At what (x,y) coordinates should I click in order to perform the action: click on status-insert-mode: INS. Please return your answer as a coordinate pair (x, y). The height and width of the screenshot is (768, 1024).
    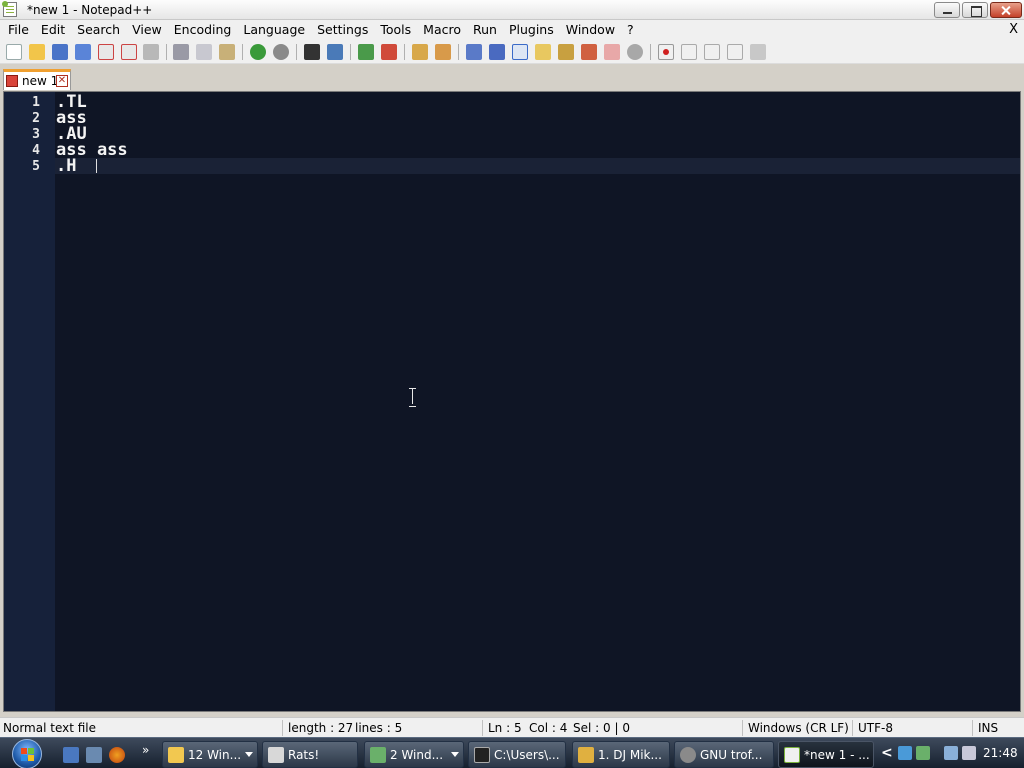
    Looking at the image, I should click on (988, 728).